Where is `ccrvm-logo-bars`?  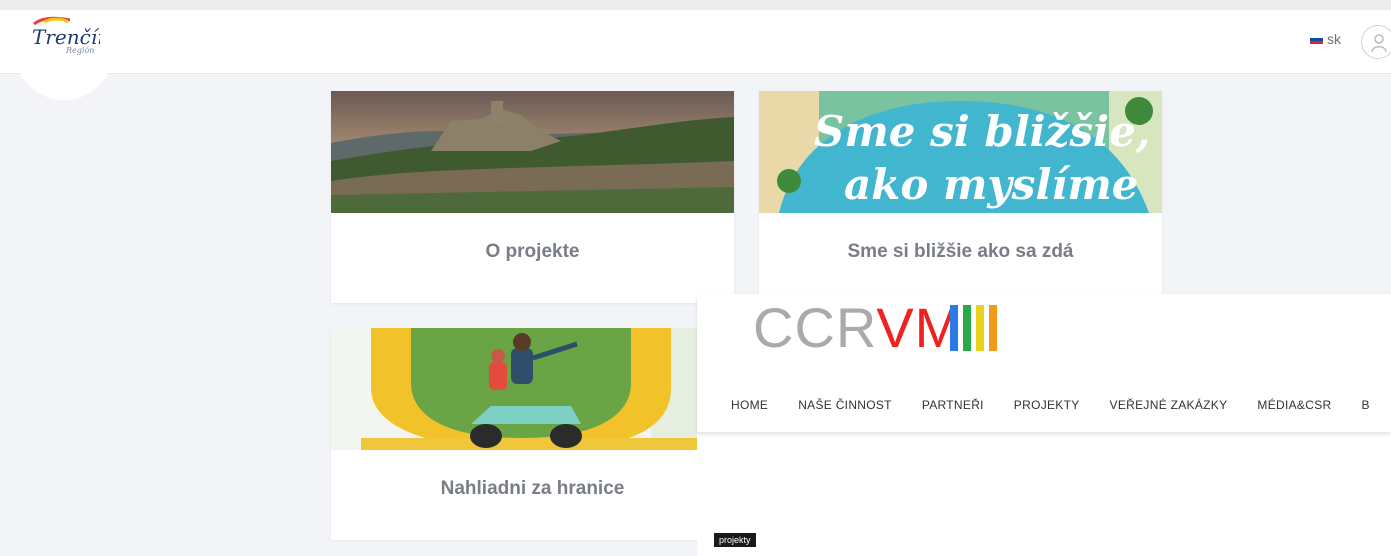
ccrvm-logo-bars is located at coordinates (973, 328).